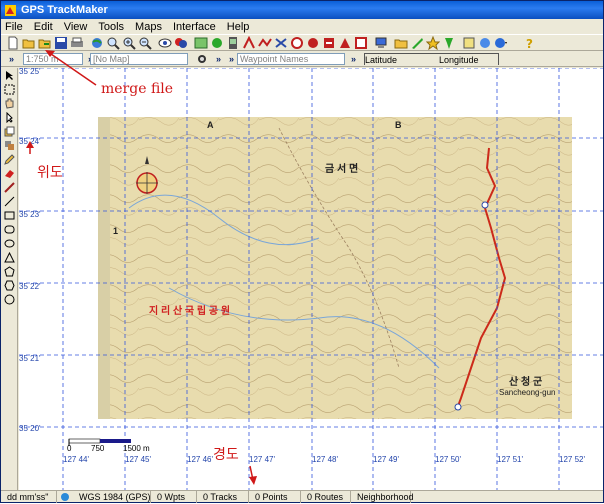 This screenshot has width=604, height=504. What do you see at coordinates (9, 117) in the screenshot?
I see `pointer-icon` at bounding box center [9, 117].